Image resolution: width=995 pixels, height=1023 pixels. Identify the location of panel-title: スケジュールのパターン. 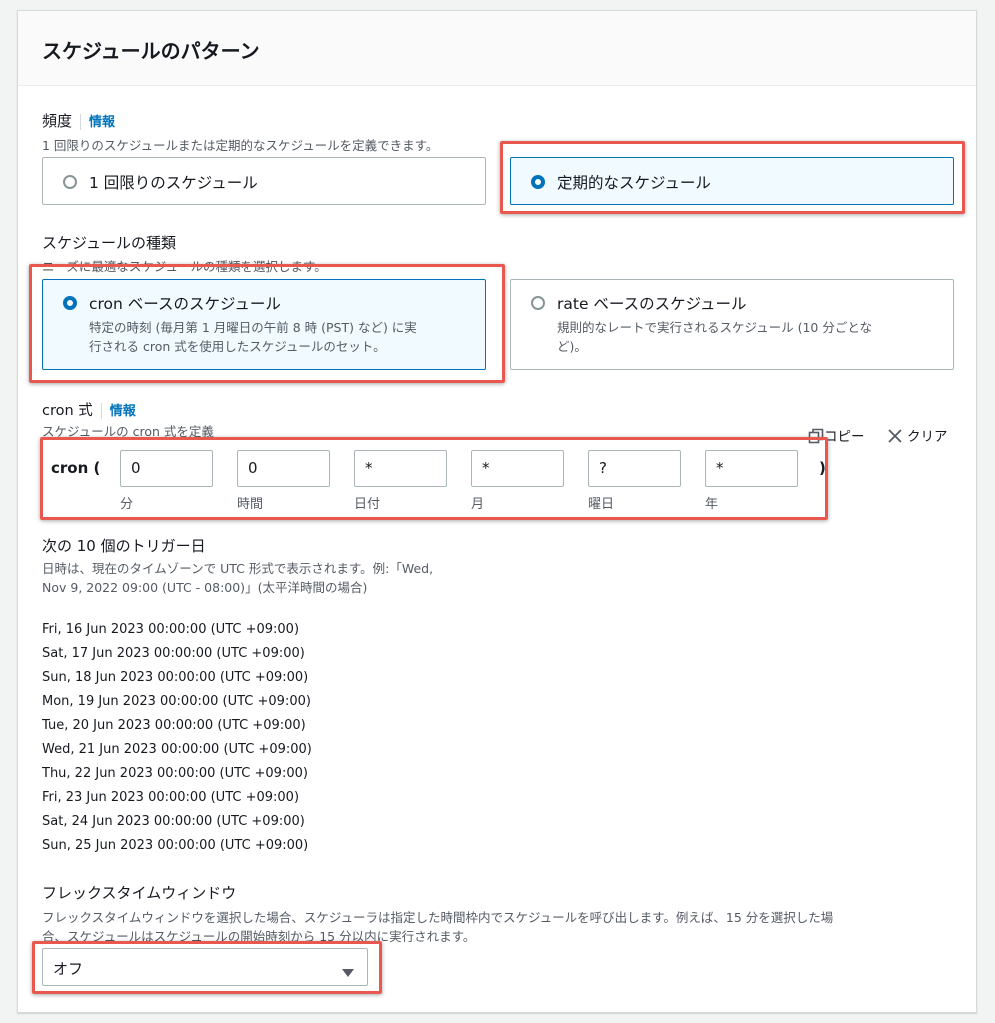
(151, 51).